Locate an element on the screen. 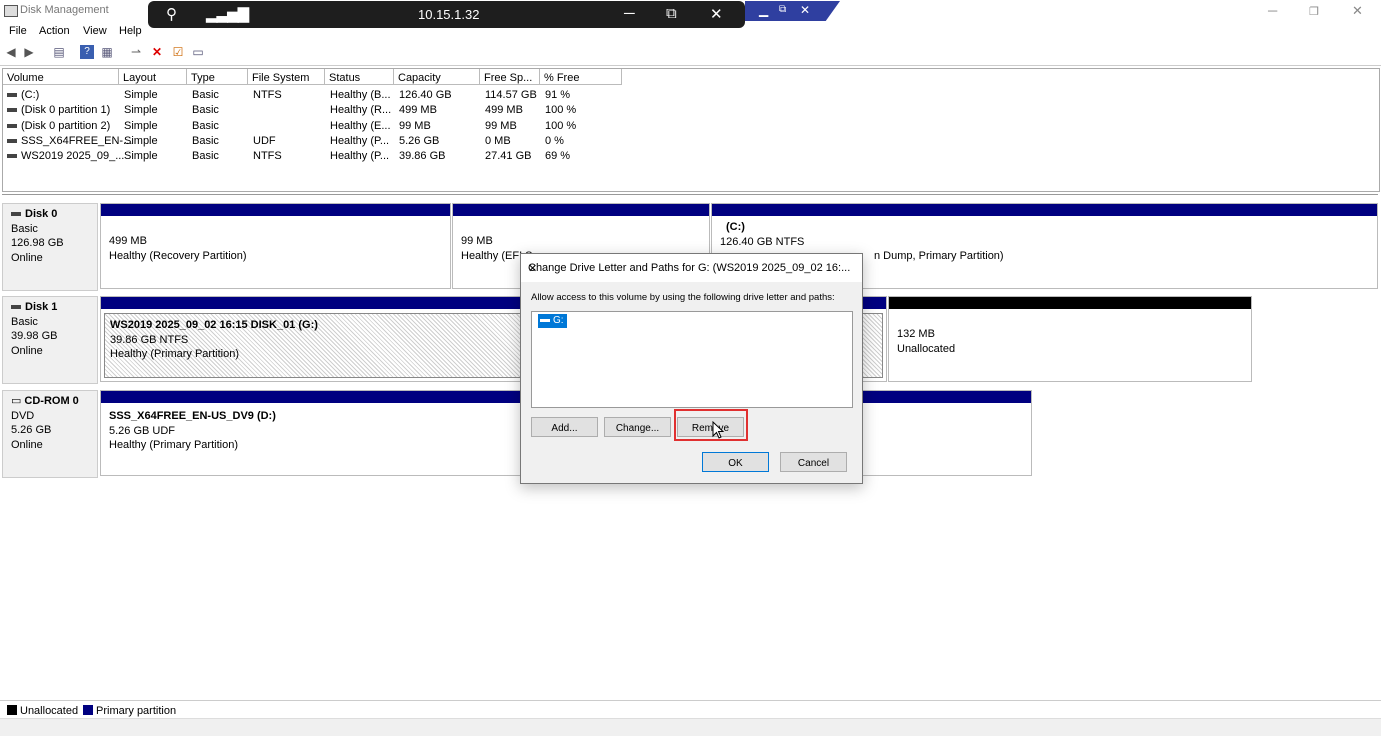  disk1-unallocated: 132 MB Unallocated is located at coordinates (1070, 339).